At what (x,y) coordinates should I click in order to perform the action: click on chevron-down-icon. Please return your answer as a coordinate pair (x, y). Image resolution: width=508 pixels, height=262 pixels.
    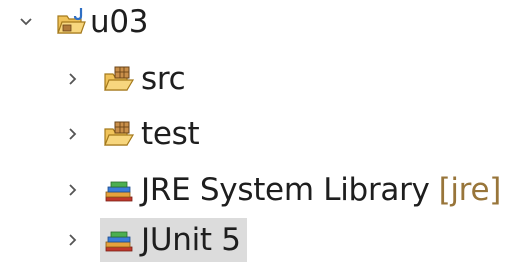
    Looking at the image, I should click on (26, 22).